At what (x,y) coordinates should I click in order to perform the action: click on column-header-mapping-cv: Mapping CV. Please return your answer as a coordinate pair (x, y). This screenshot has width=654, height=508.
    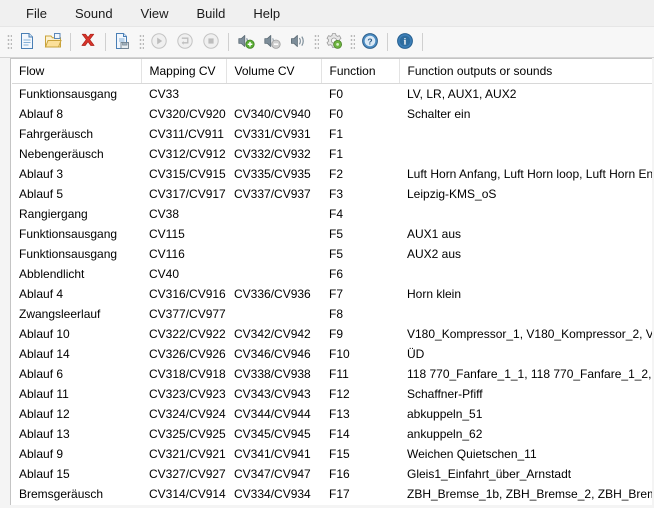
    Looking at the image, I should click on (184, 71).